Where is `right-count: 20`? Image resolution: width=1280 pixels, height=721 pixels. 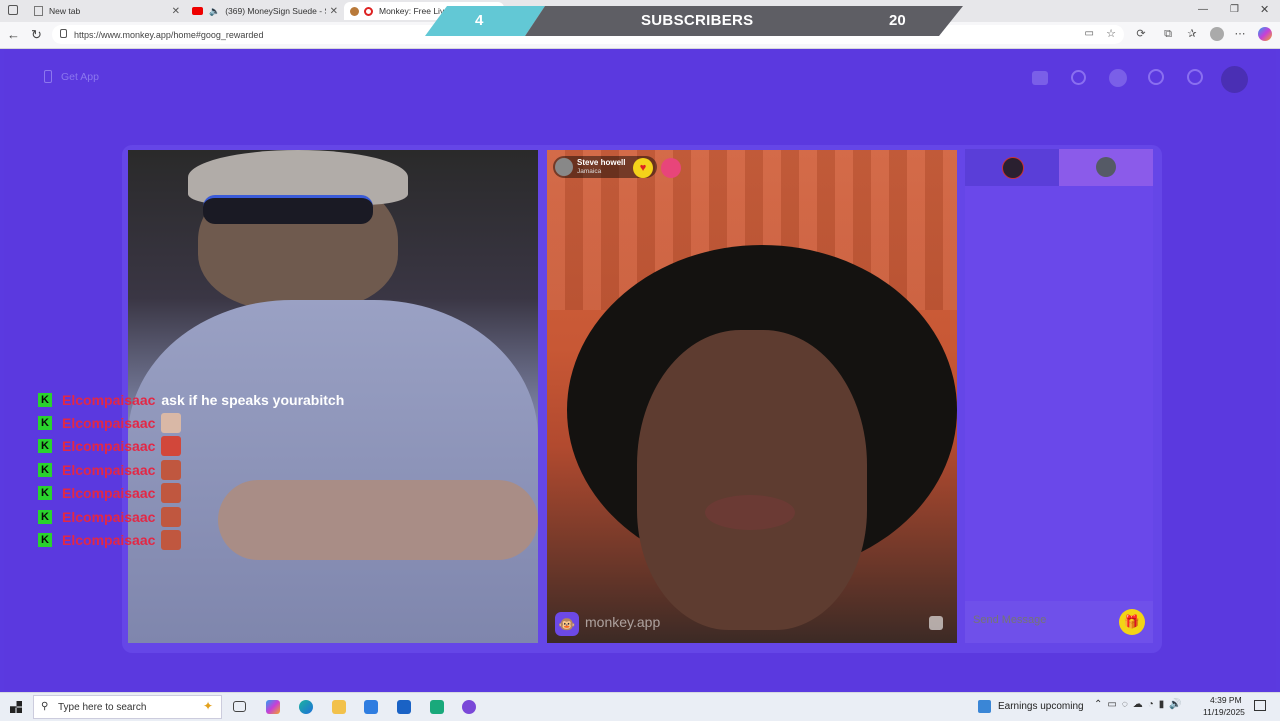 right-count: 20 is located at coordinates (897, 20).